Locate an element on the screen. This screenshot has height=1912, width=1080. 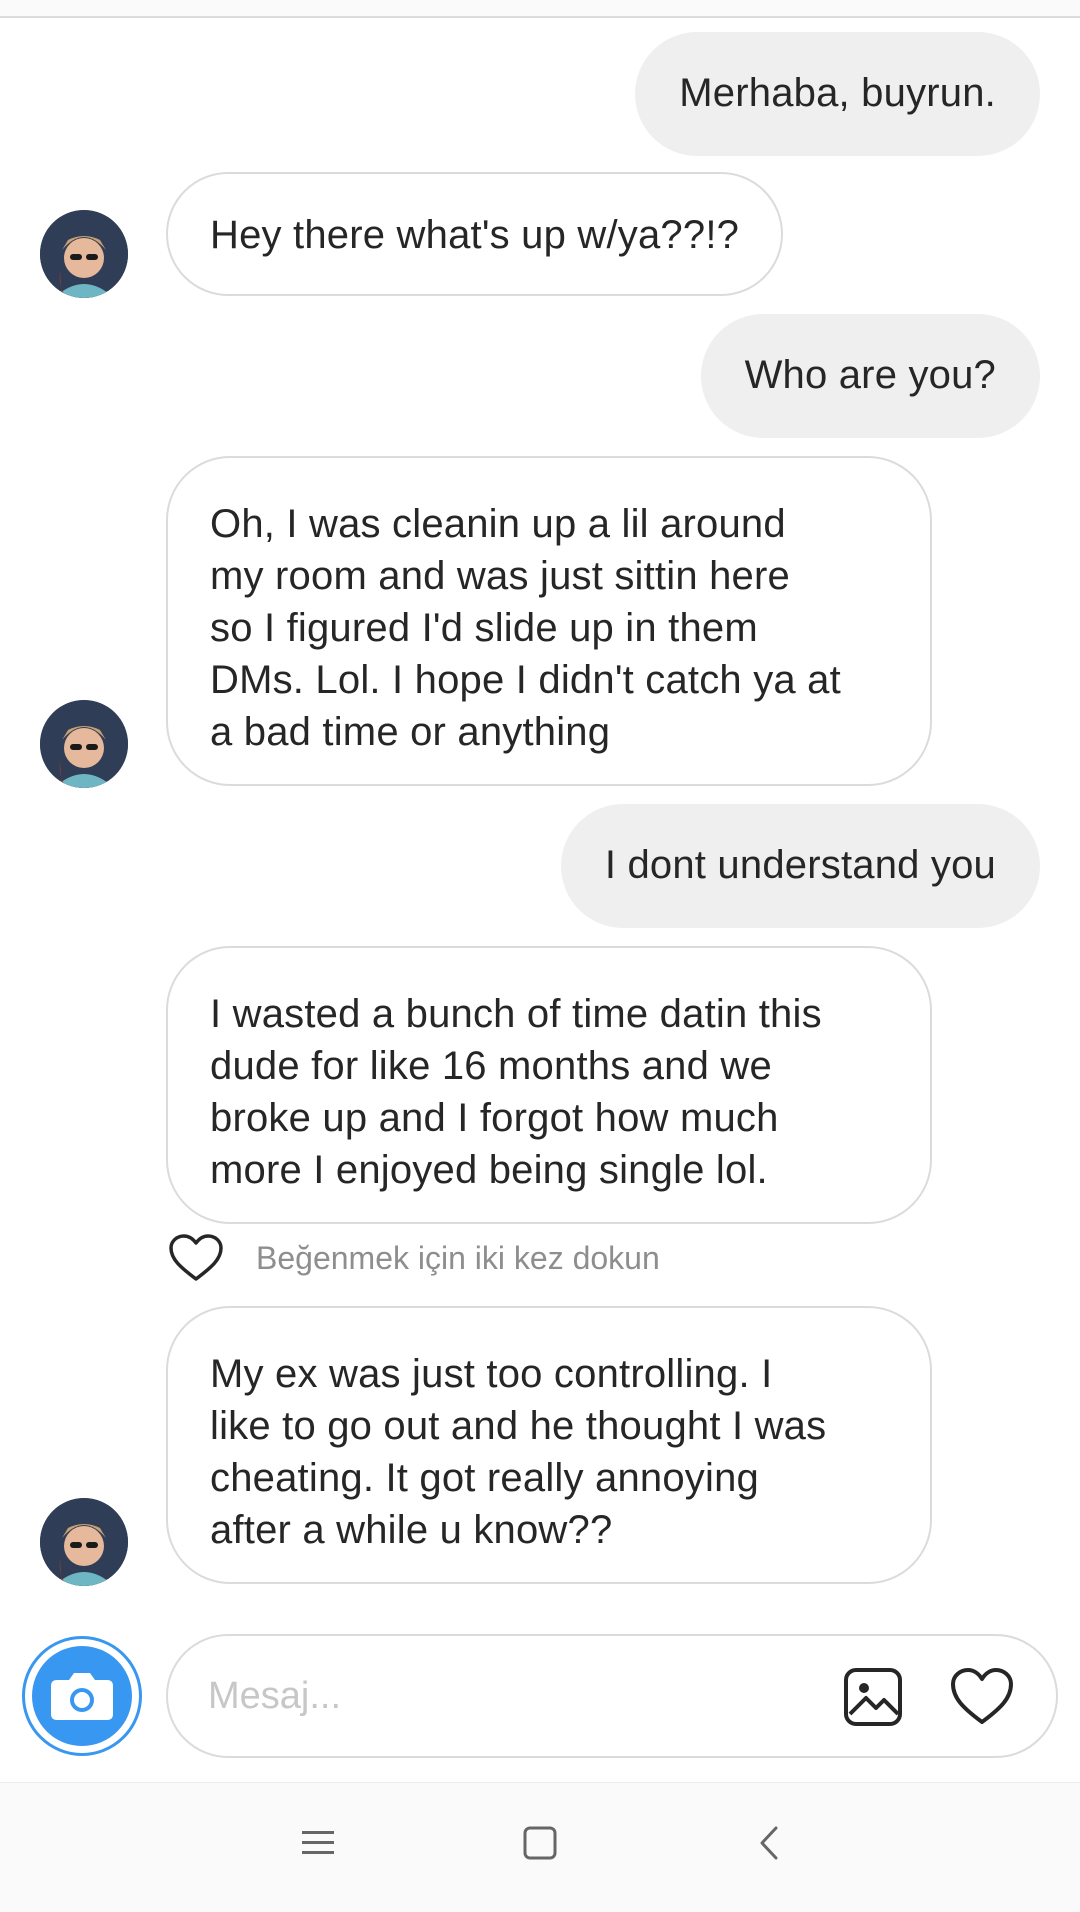
message-line: broke up and I forgot how much is located at coordinates (494, 1118).